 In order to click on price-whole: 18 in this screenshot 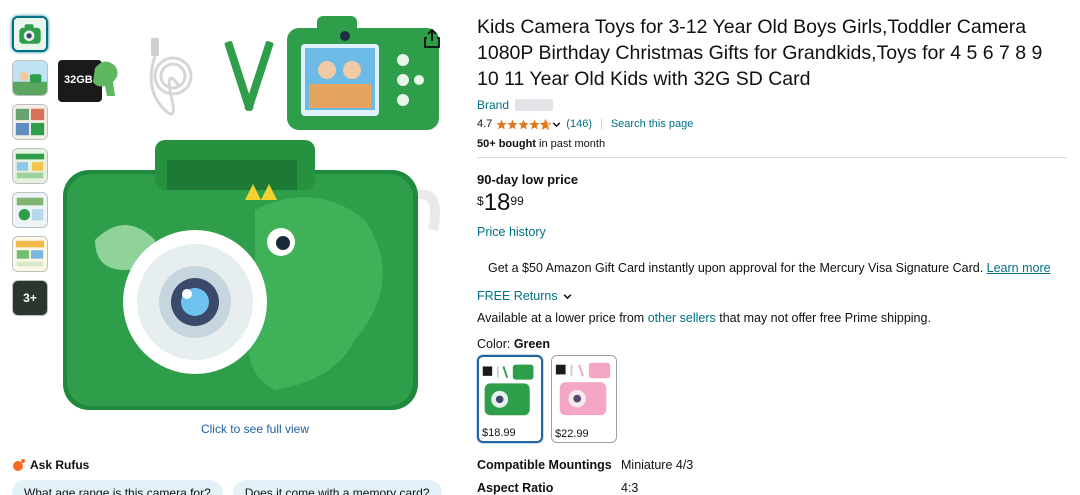, I will do `click(497, 202)`.